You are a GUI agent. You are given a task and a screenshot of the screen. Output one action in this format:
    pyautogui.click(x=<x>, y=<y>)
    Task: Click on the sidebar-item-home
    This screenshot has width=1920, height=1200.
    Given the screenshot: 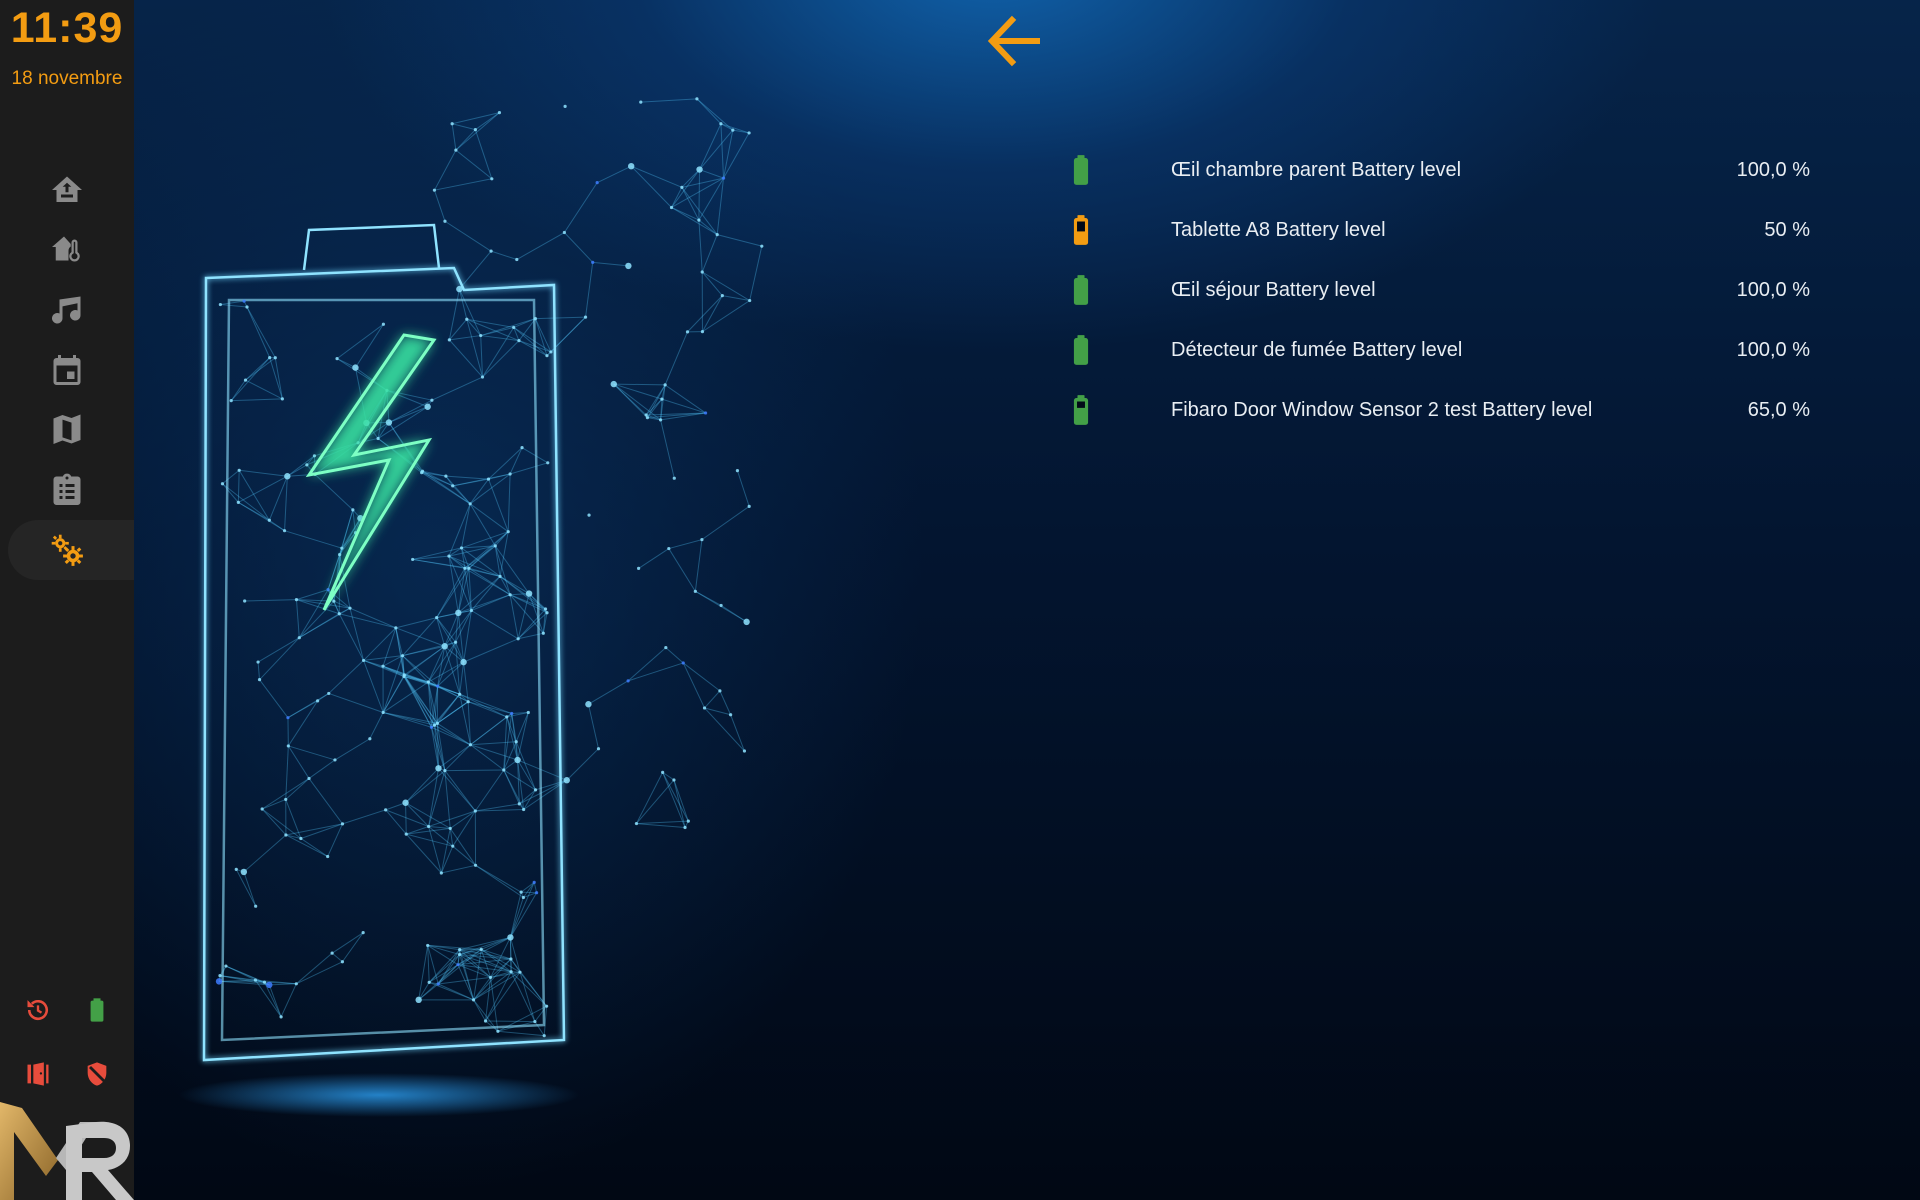 What is the action you would take?
    pyautogui.click(x=67, y=190)
    